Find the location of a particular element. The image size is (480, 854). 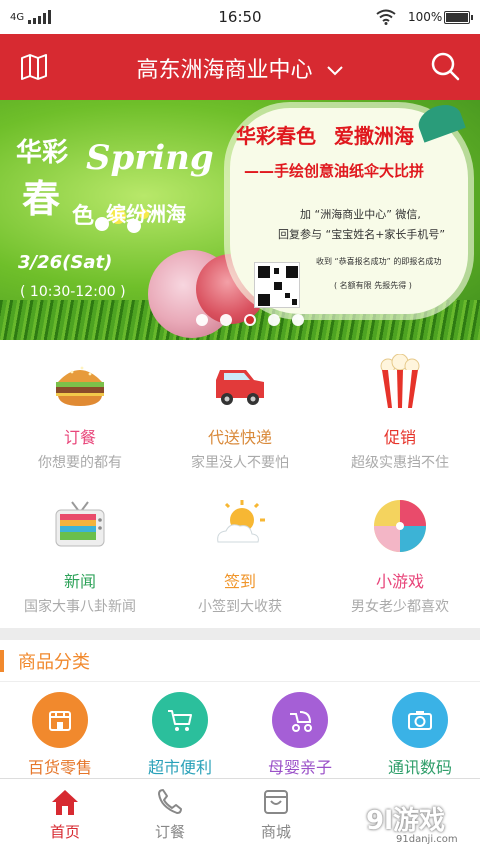

banner-binfen: 缤纷洲海 is located at coordinates (146, 214).